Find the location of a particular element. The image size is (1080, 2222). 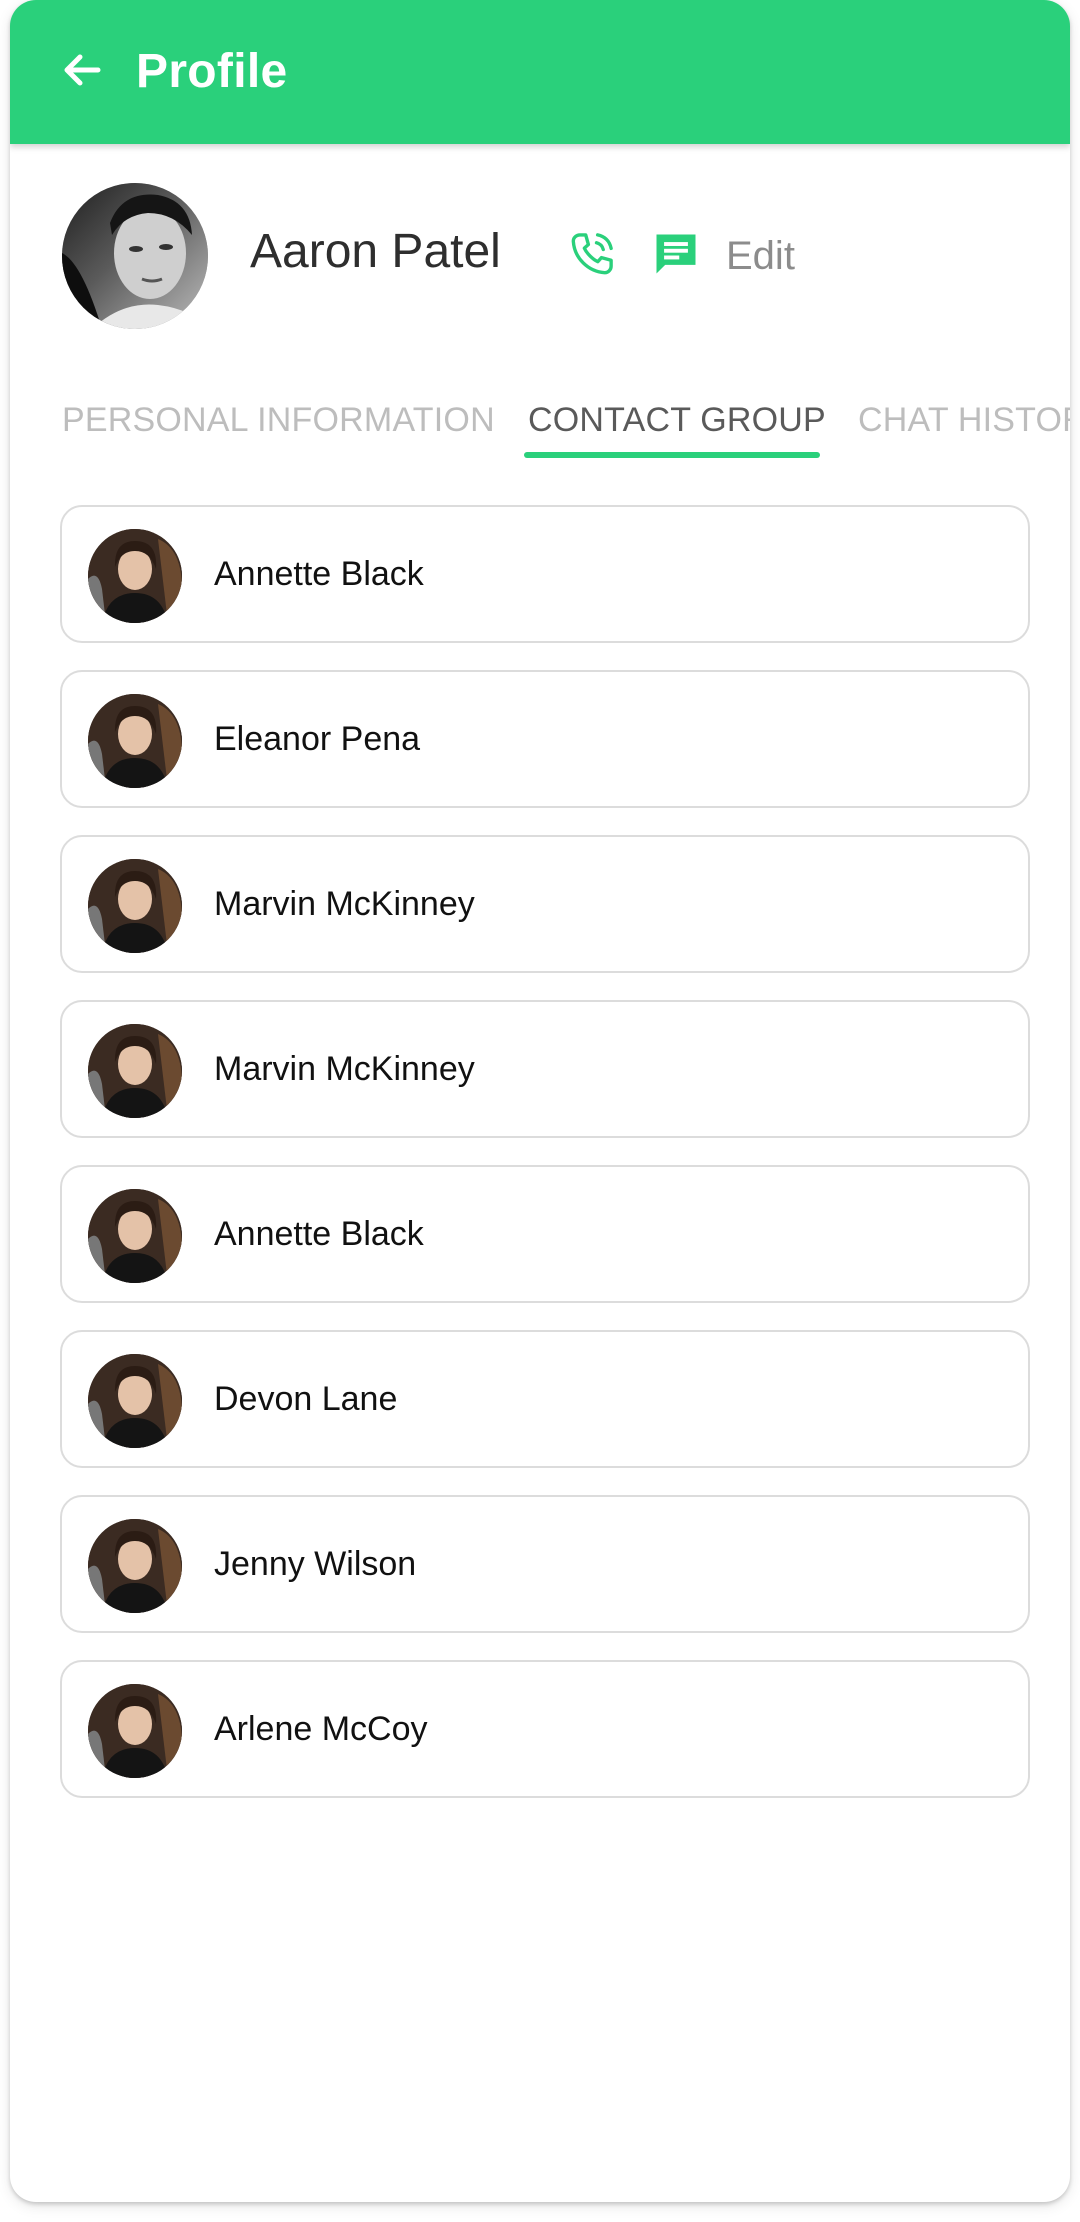

arrow-left-icon is located at coordinates (82, 72).